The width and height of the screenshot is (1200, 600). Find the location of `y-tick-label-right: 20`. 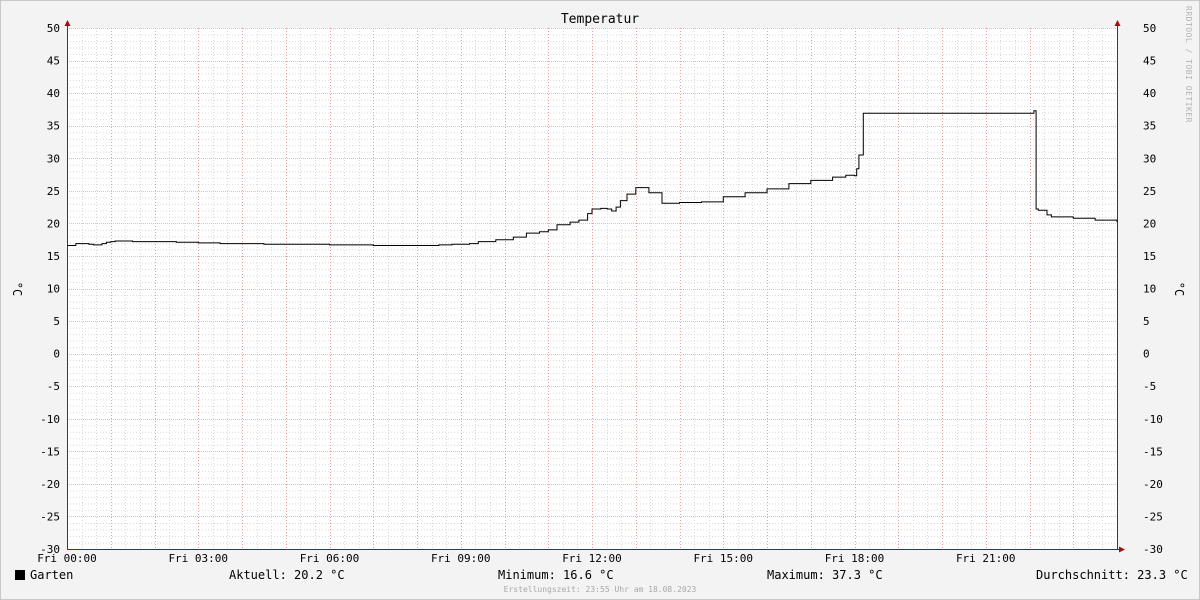

y-tick-label-right: 20 is located at coordinates (1149, 223).